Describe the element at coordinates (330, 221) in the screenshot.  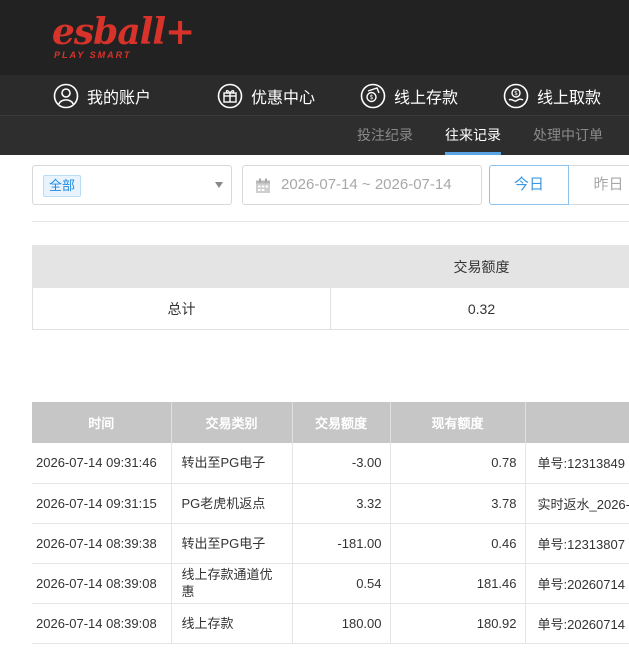
I see `section-divider` at that location.